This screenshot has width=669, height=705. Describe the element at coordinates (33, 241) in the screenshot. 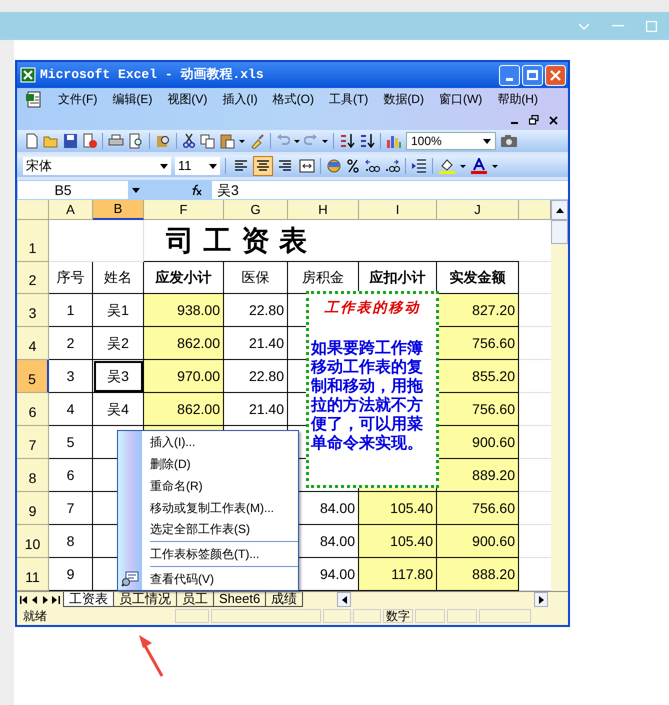

I see `row-header: 1` at that location.